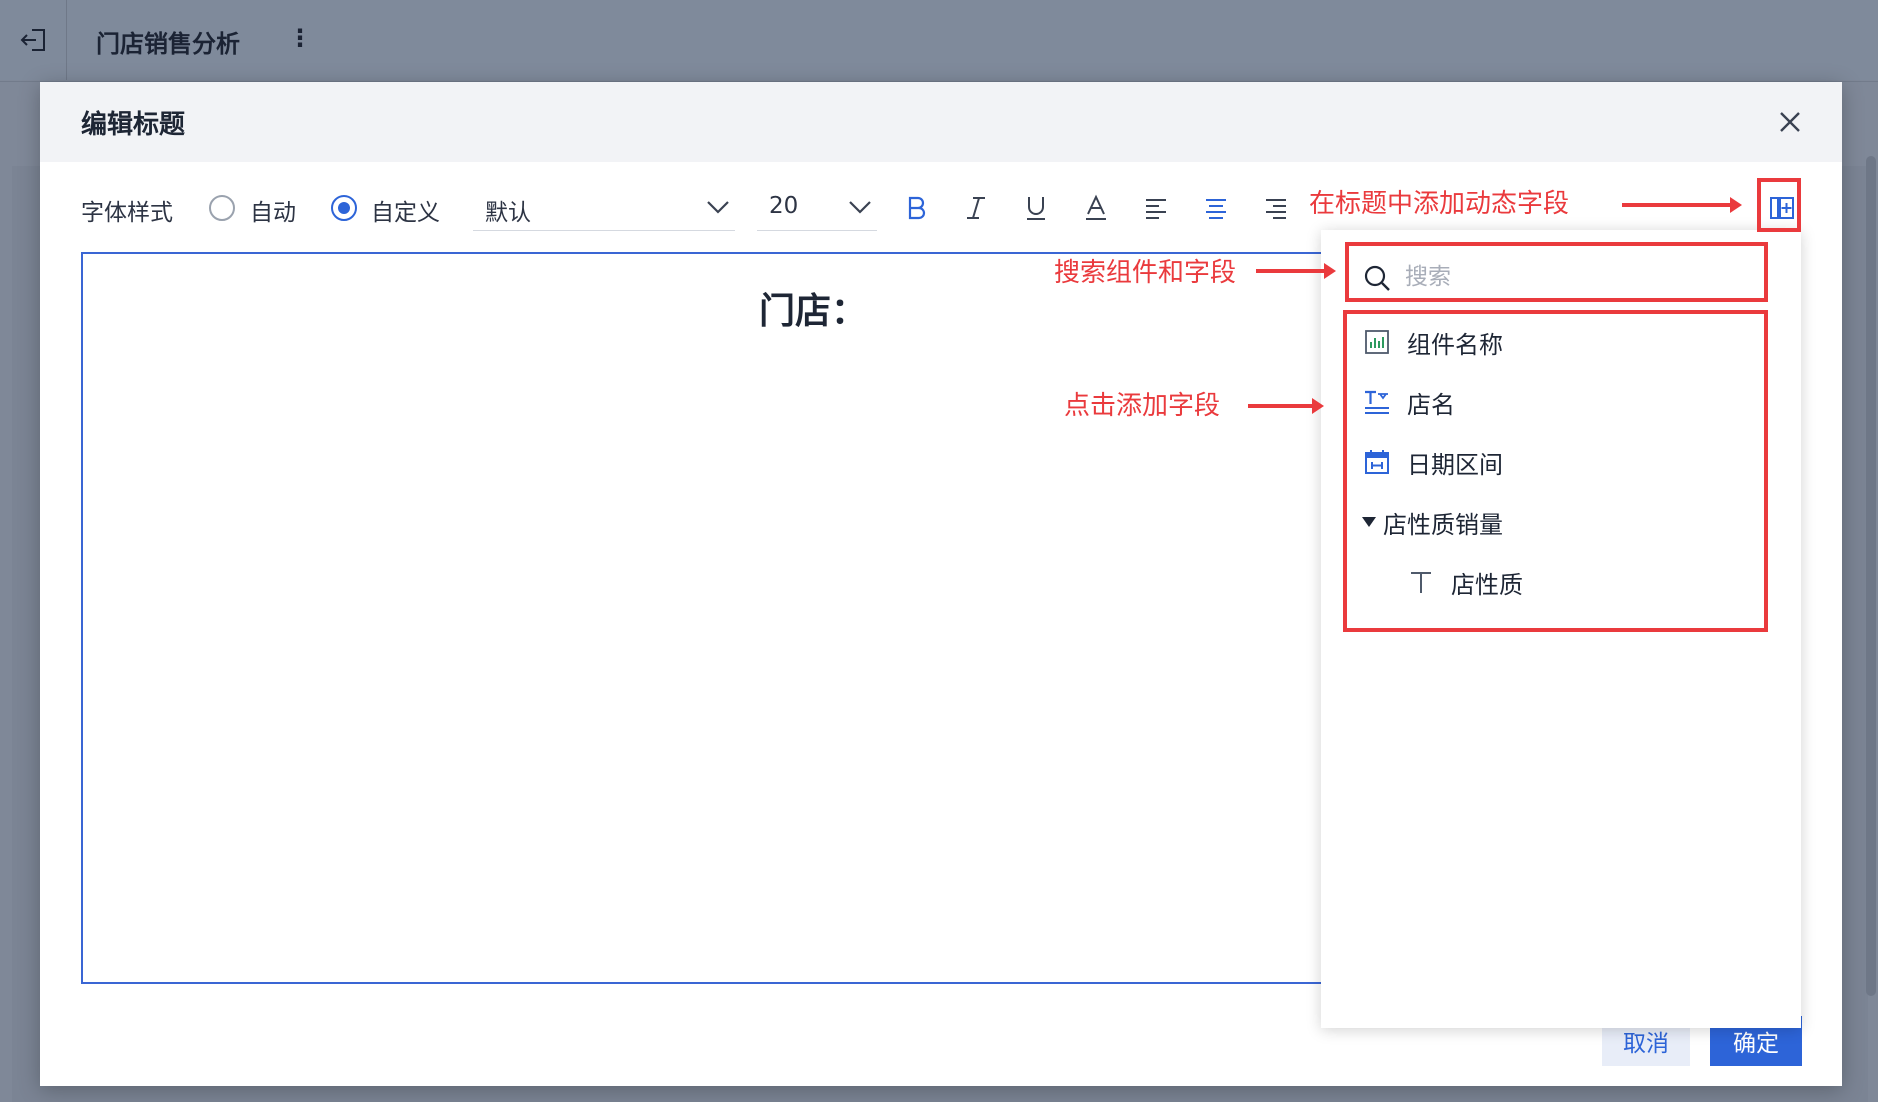 Image resolution: width=1878 pixels, height=1102 pixels. I want to click on annotation-box-fields, so click(1555, 471).